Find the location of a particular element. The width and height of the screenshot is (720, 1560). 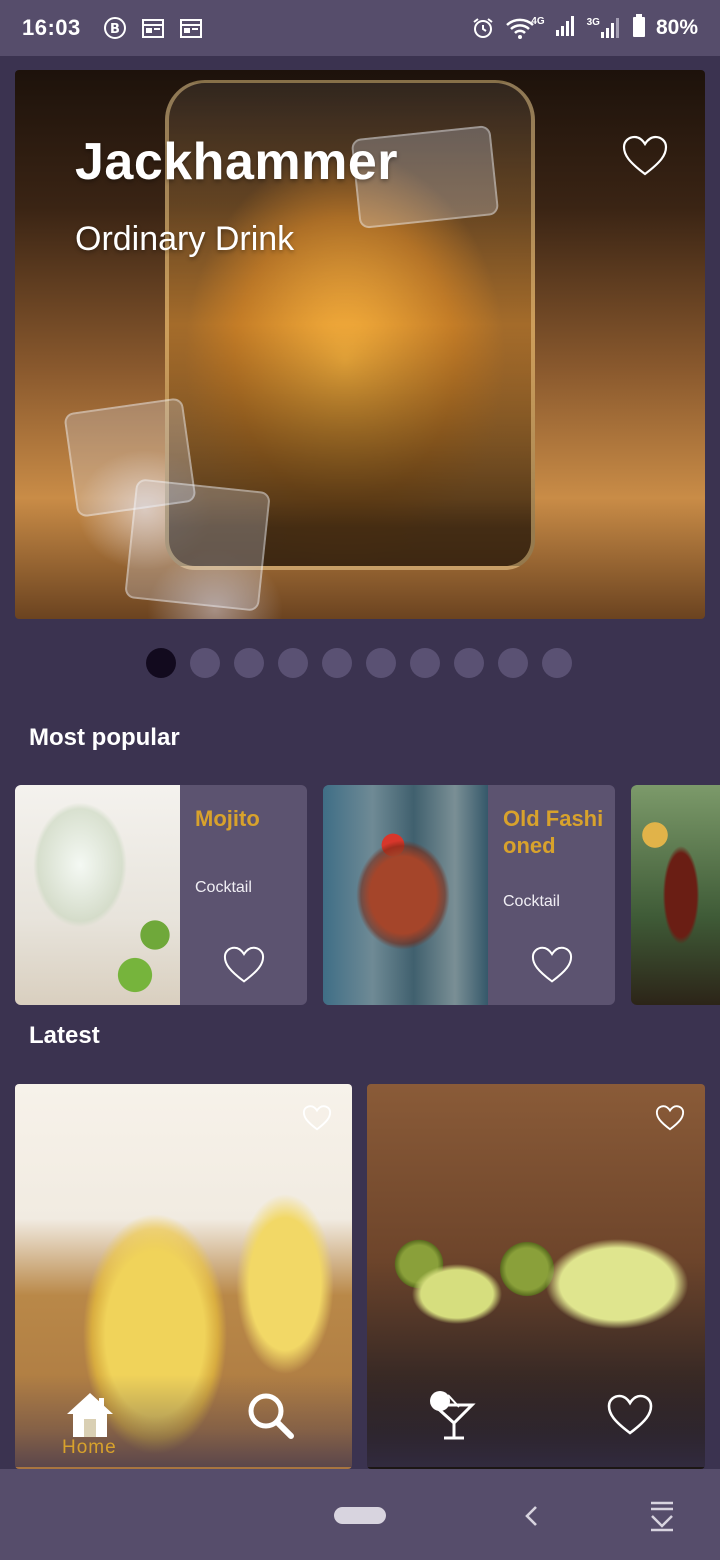

svg-text: B is located at coordinates (115, 29).